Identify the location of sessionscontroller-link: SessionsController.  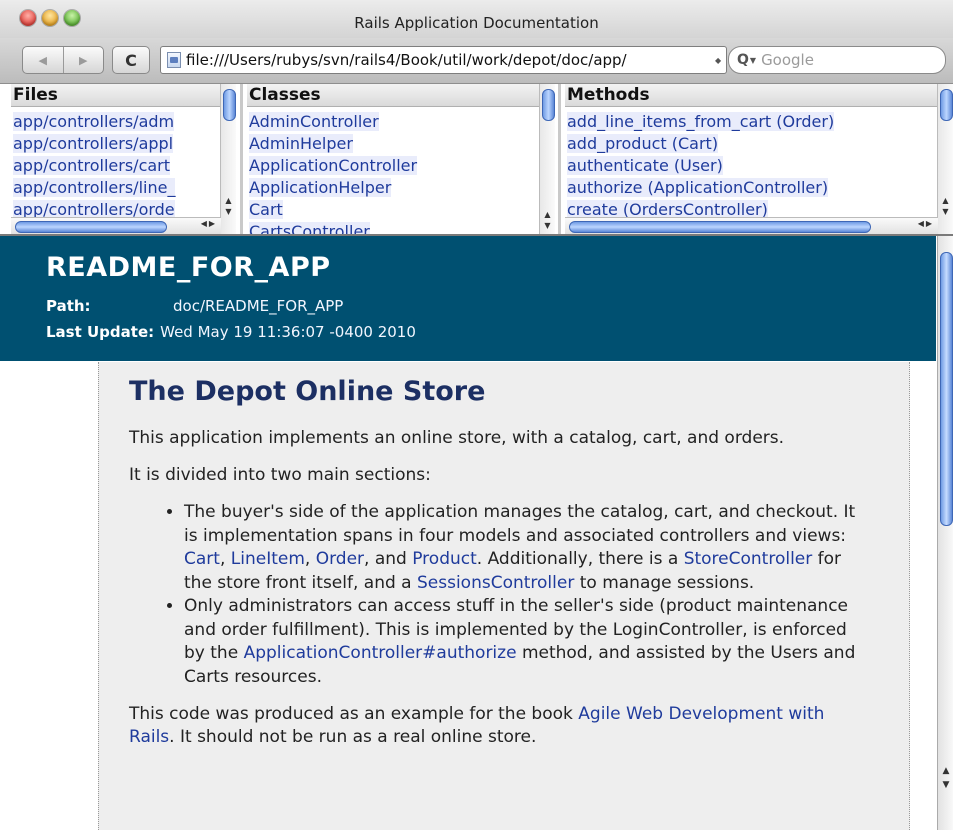
(495, 583).